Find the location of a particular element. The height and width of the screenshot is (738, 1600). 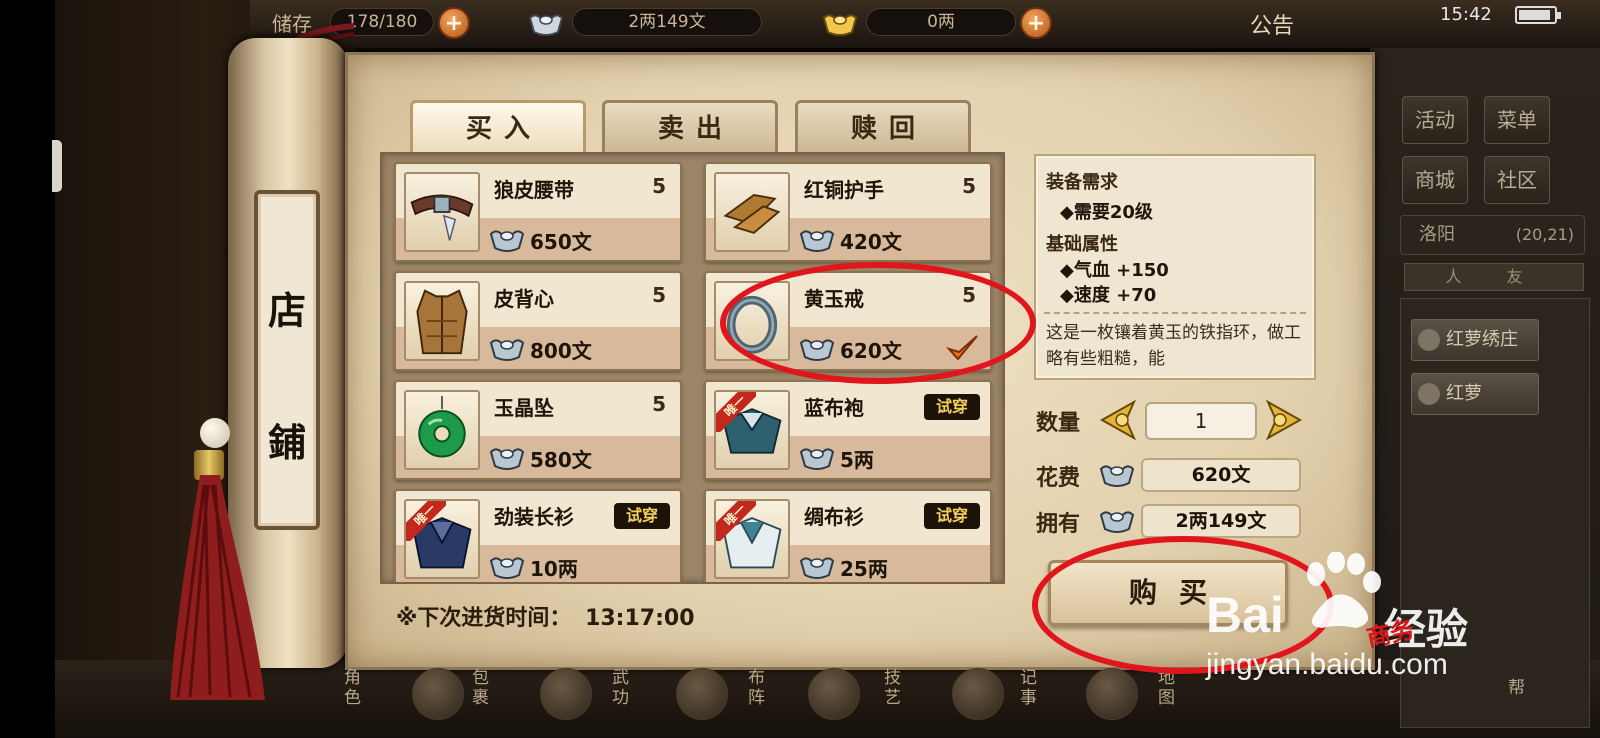

restock-time: ※下次进货时间： 13:17:00 is located at coordinates (545, 616).